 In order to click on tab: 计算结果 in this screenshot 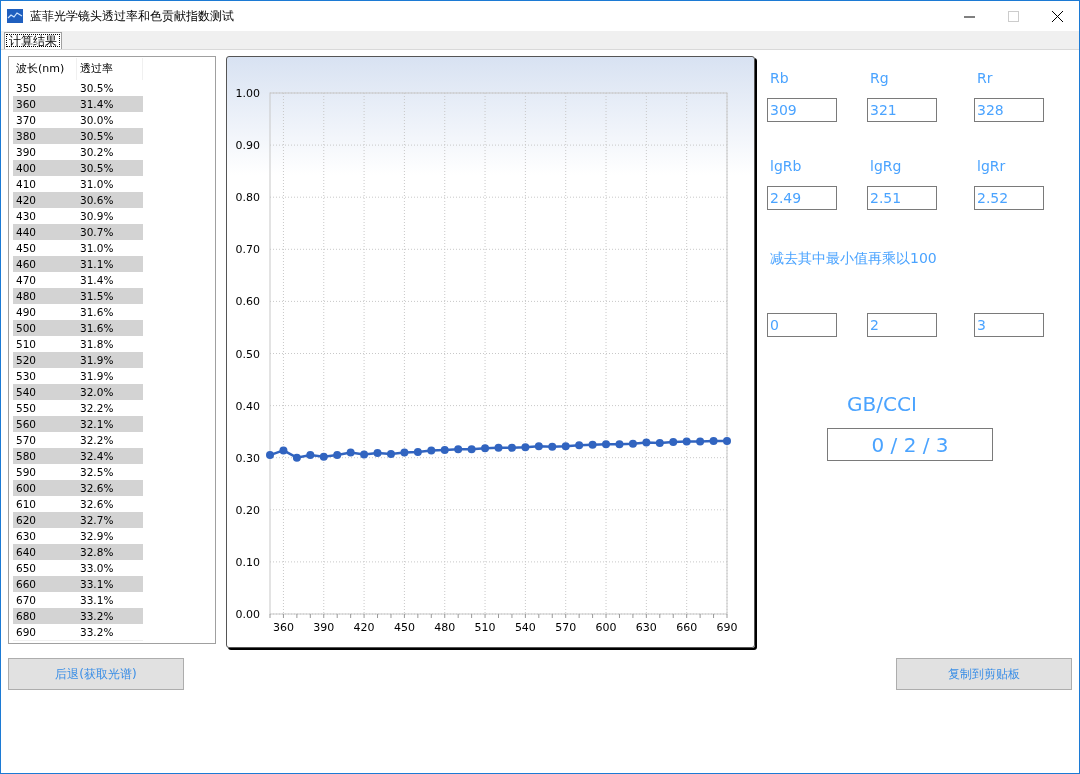, I will do `click(33, 40)`.